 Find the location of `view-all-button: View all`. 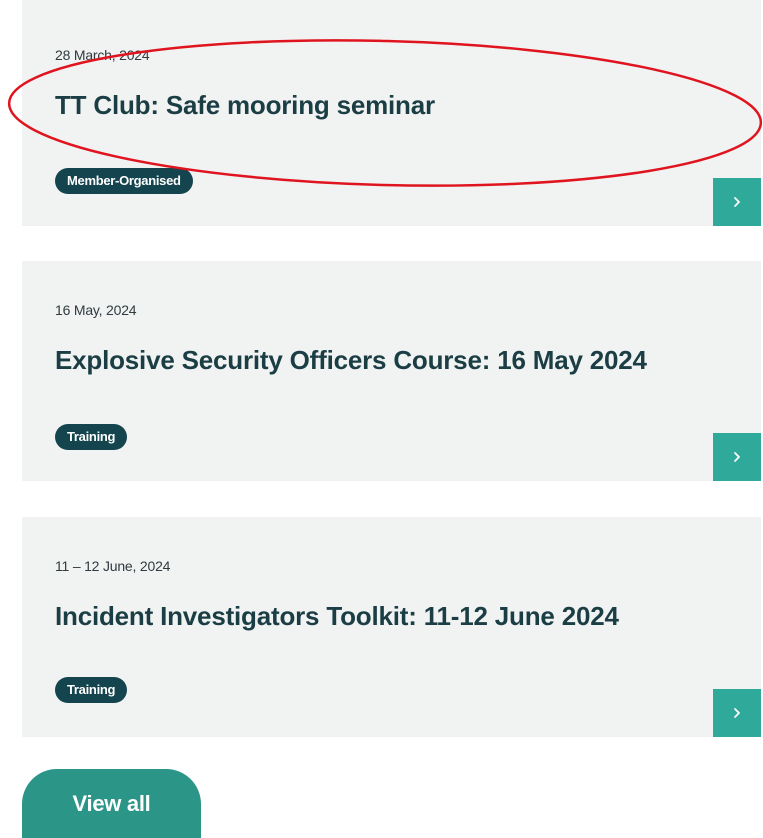

view-all-button: View all is located at coordinates (111, 803).